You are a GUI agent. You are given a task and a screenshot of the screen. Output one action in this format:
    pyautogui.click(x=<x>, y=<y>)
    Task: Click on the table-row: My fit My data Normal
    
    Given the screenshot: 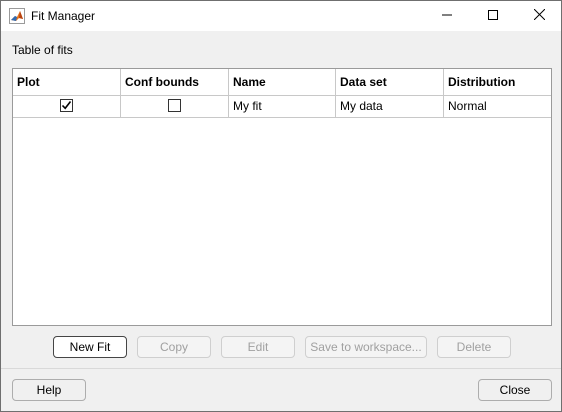 What is the action you would take?
    pyautogui.click(x=282, y=107)
    